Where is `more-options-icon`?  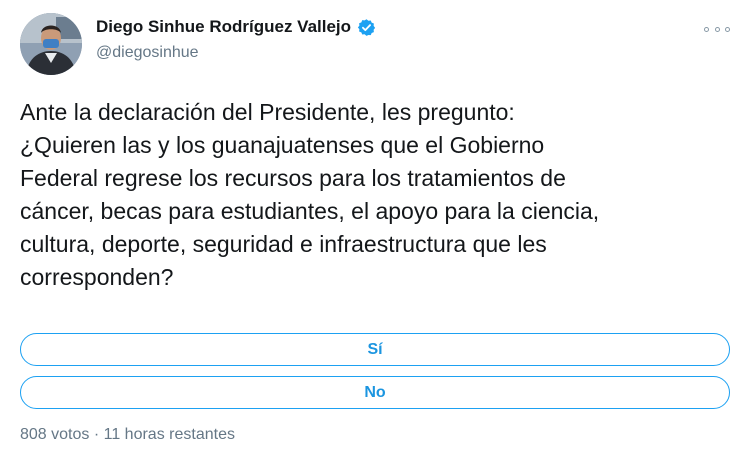 more-options-icon is located at coordinates (717, 29).